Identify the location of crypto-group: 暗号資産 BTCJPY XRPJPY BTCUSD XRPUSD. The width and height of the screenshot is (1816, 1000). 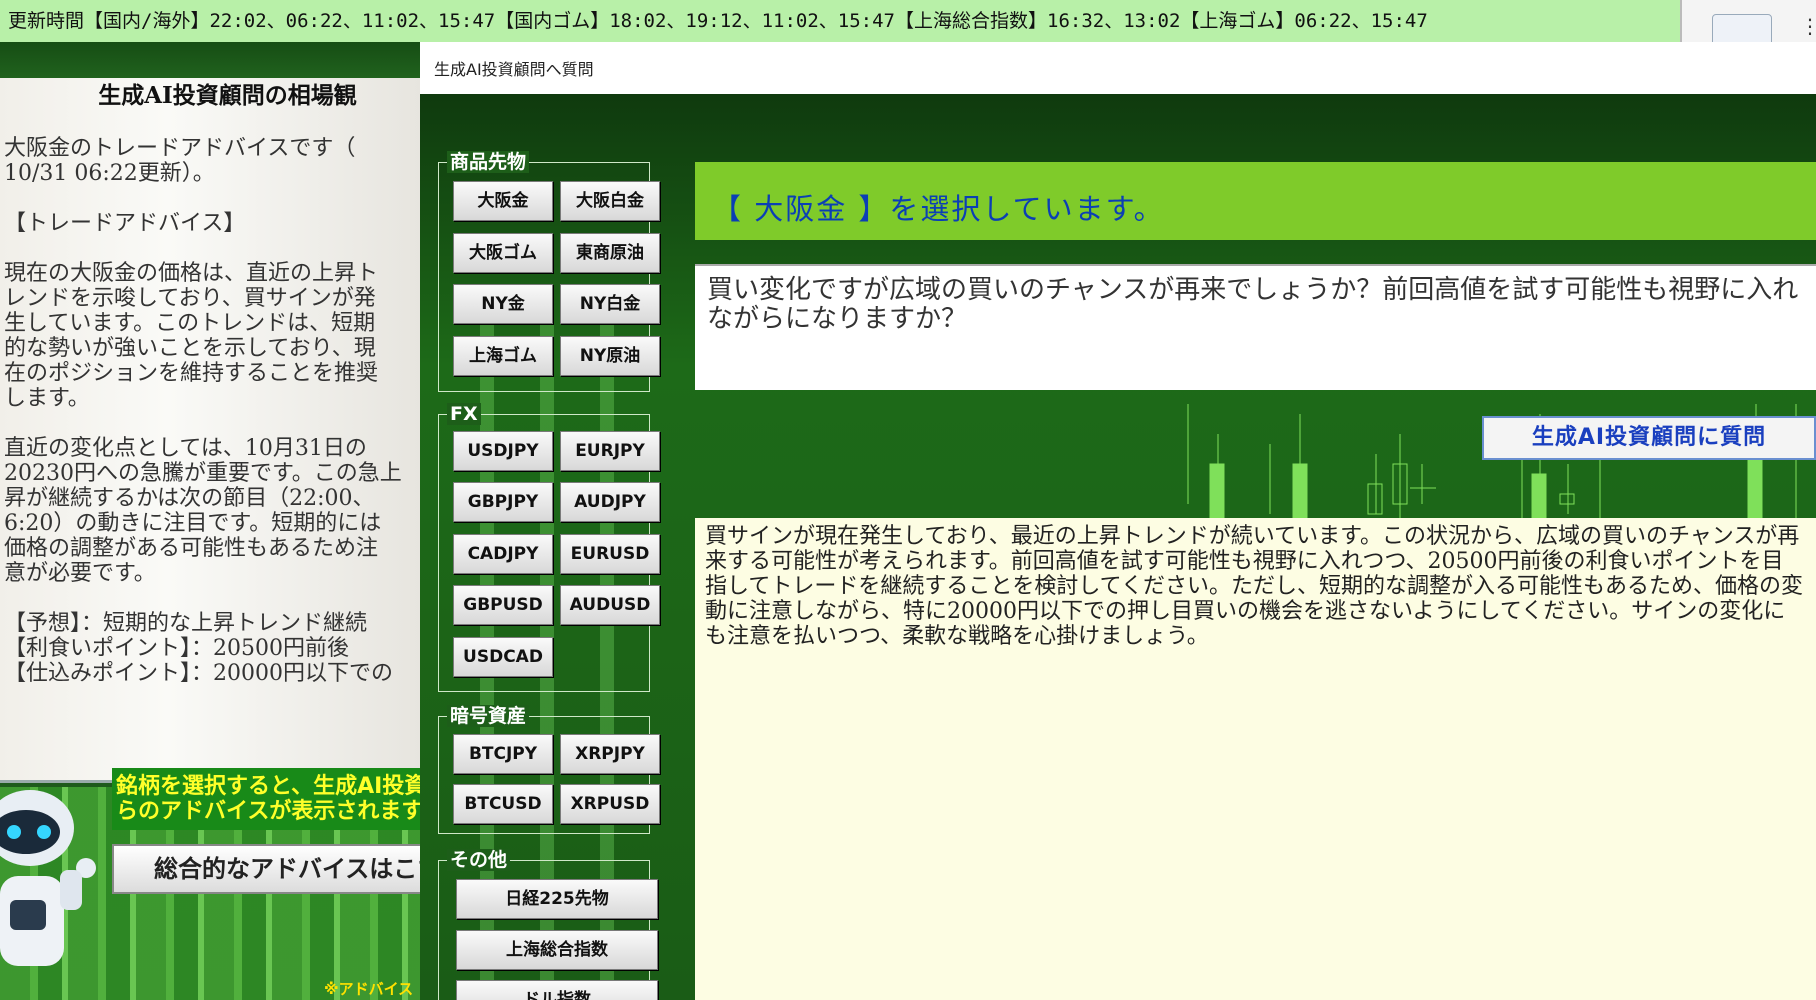
(549, 769).